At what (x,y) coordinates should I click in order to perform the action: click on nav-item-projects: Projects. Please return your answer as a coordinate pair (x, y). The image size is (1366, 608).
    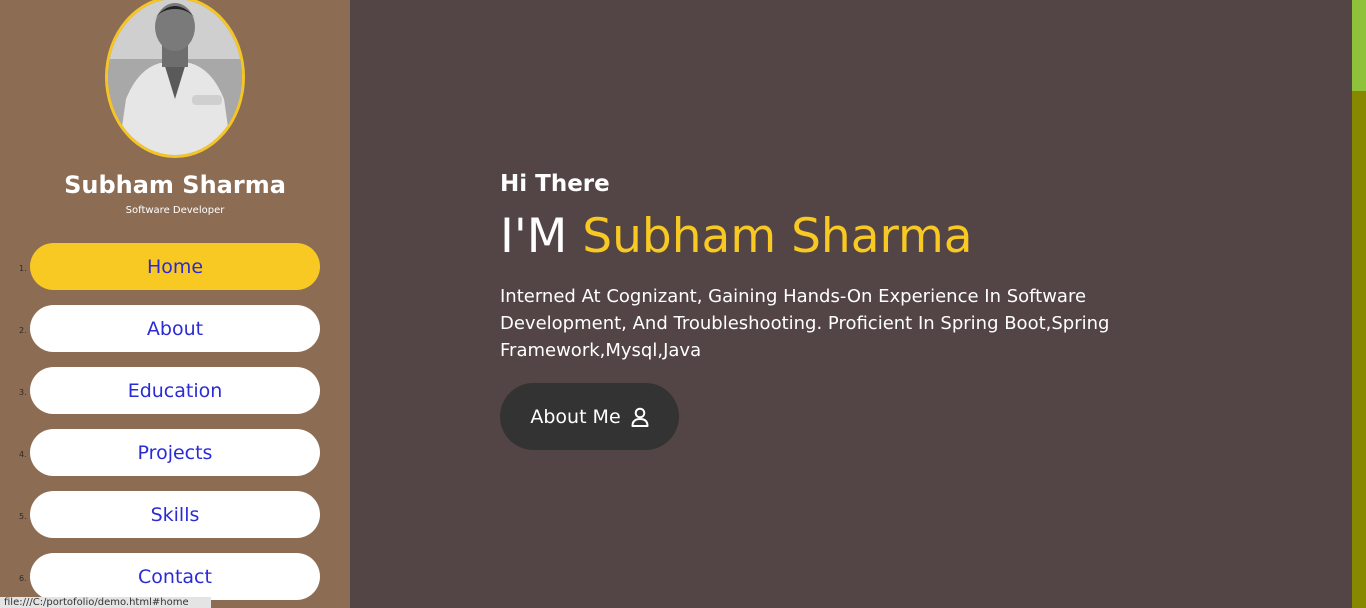
    Looking at the image, I should click on (175, 452).